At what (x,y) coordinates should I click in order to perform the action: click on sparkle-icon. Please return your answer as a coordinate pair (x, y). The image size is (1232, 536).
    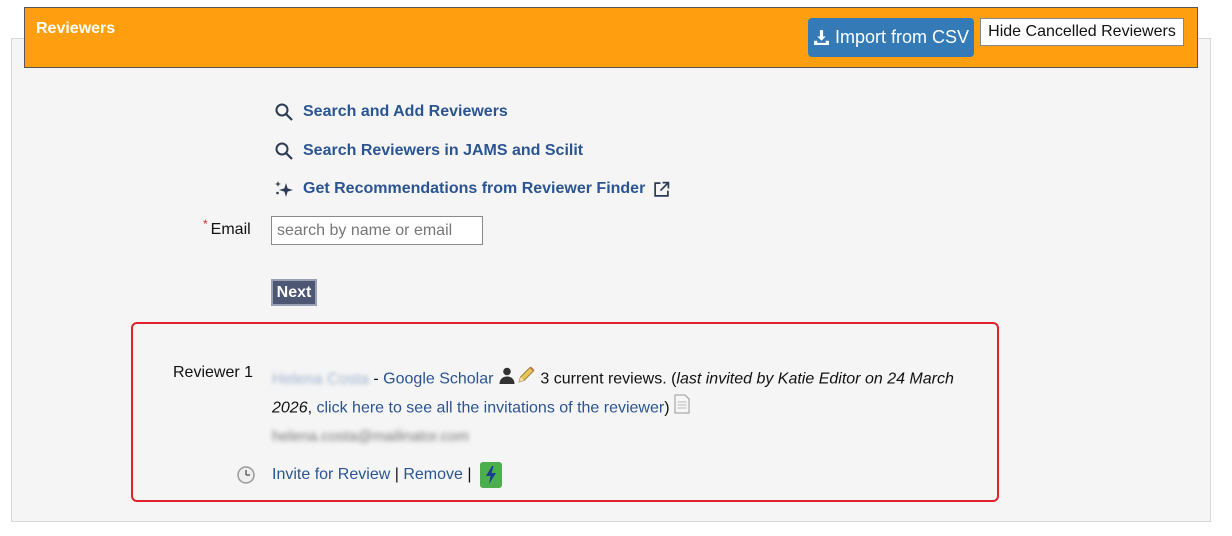
    Looking at the image, I should click on (284, 189).